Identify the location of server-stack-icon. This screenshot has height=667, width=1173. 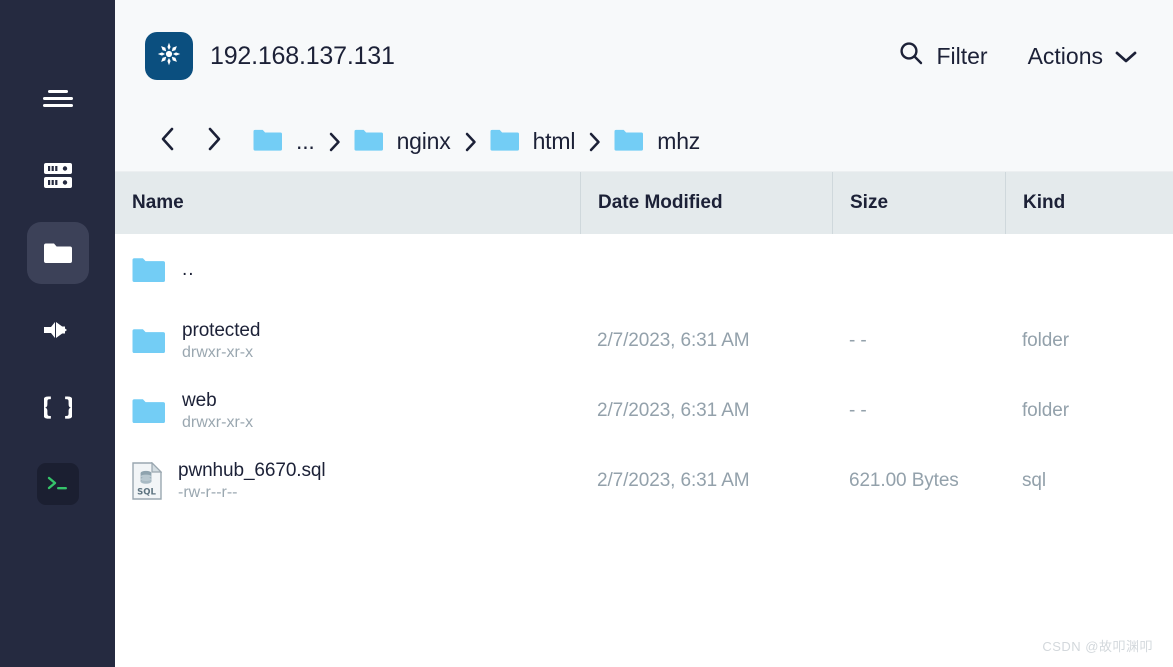
(58, 176).